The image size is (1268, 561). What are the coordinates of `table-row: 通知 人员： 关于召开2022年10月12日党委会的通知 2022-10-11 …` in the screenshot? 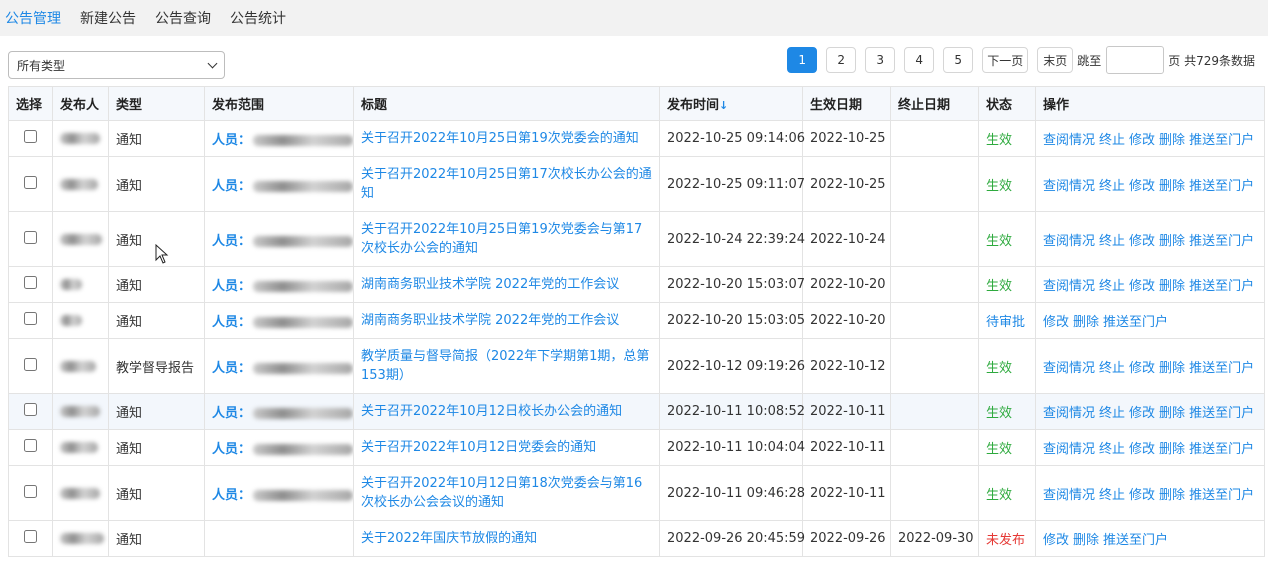 It's located at (636, 447).